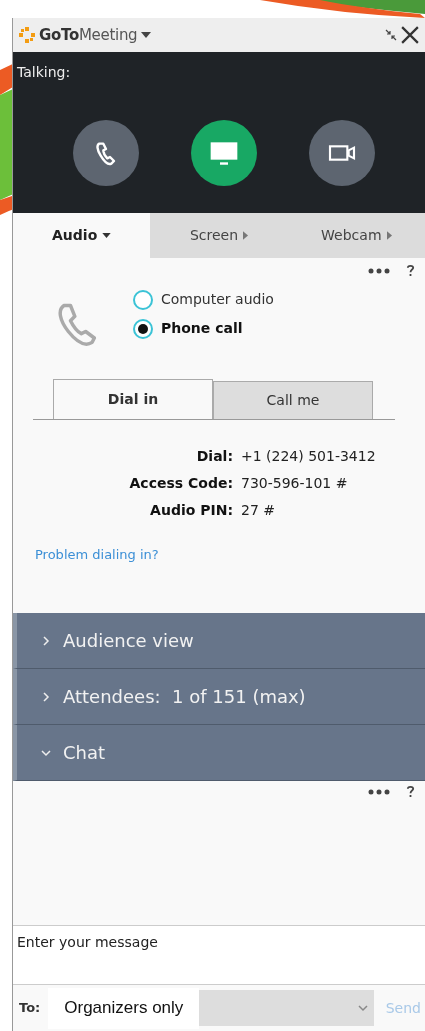 The height and width of the screenshot is (1031, 425). What do you see at coordinates (202, 328) in the screenshot?
I see `option-label: Phone call` at bounding box center [202, 328].